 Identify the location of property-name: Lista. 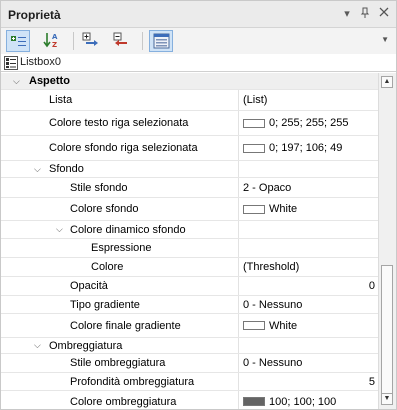
(61, 100).